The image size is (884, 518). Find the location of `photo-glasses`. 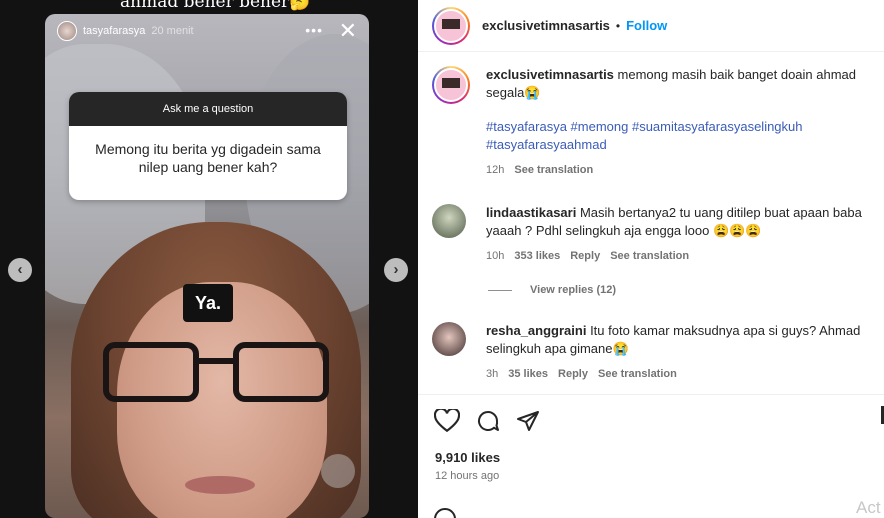

photo-glasses is located at coordinates (216, 377).